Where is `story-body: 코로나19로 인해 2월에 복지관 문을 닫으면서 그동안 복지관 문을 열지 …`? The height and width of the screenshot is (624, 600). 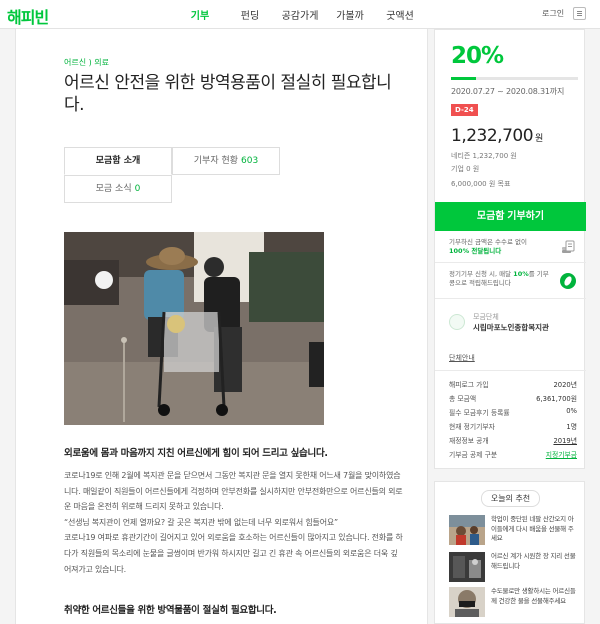
story-body: 코로나19로 인해 2월에 복지관 문을 닫으면서 그동안 복지관 문을 열지 … is located at coordinates (234, 522).